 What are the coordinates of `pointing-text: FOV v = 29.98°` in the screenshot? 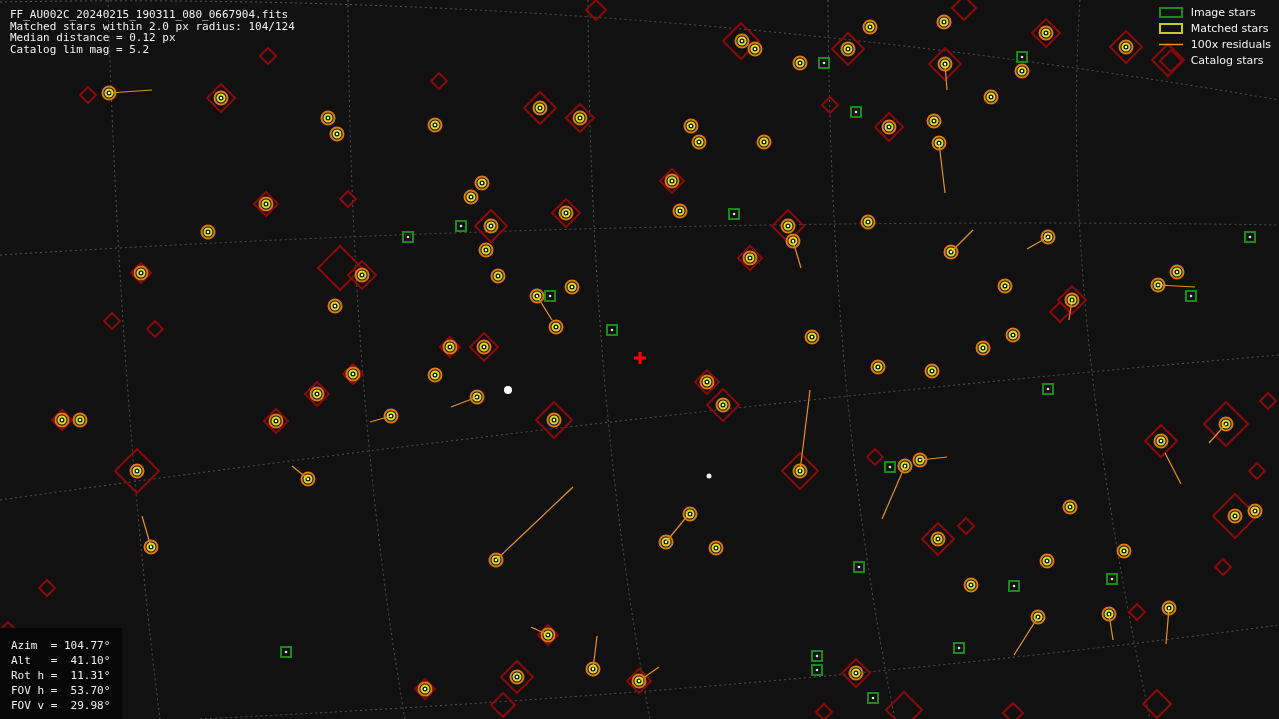 It's located at (61, 705).